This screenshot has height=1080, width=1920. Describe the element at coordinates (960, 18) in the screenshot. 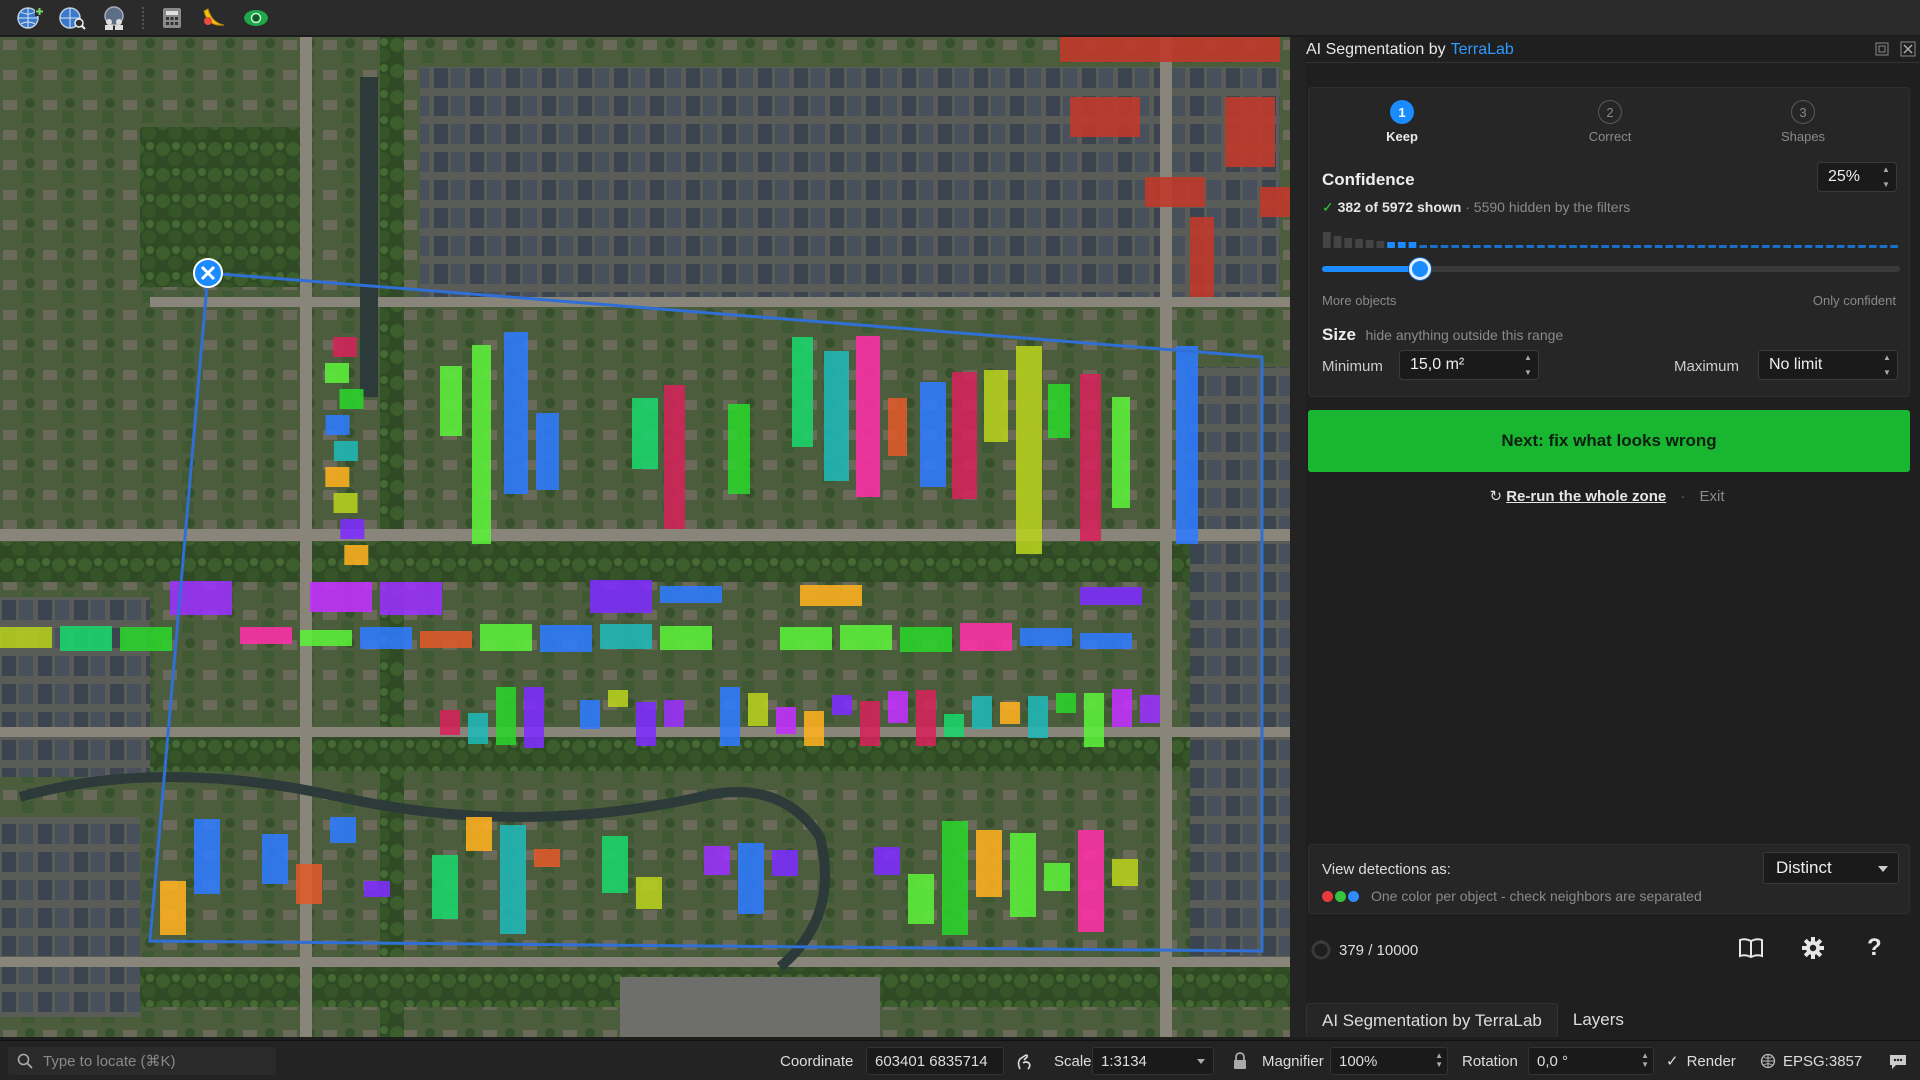

I see `main-toolbar` at that location.